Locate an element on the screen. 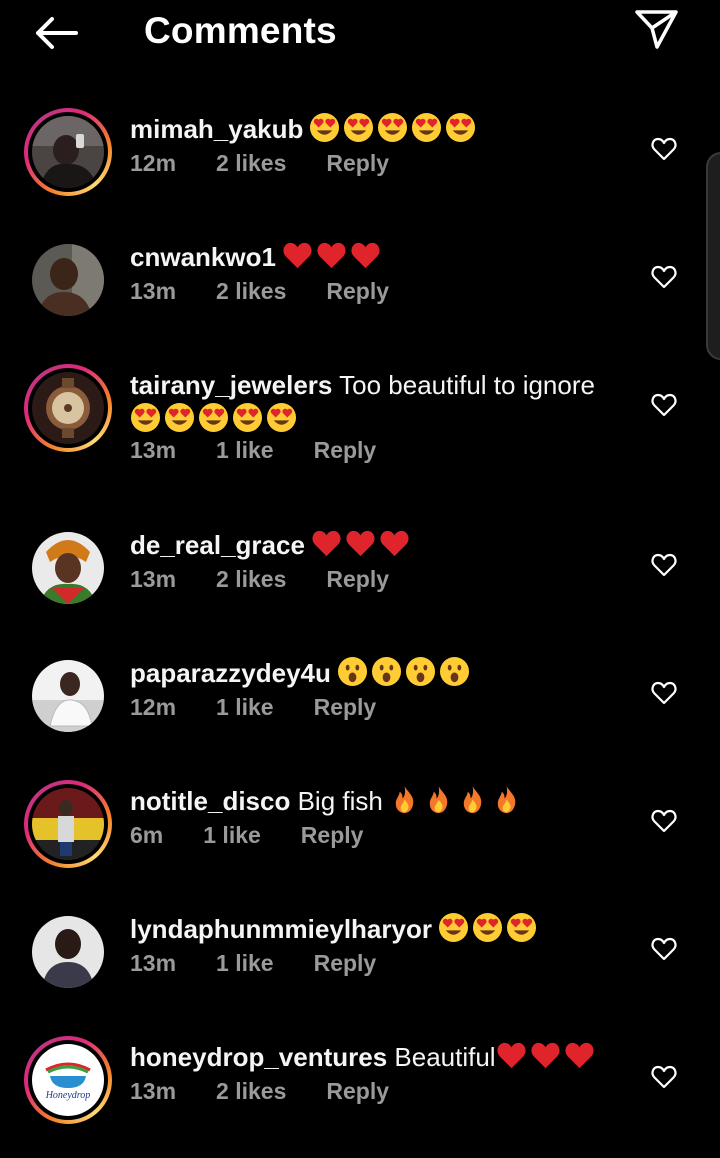 Image resolution: width=720 pixels, height=1158 pixels. avatar: Honeydrop is located at coordinates (68, 1080).